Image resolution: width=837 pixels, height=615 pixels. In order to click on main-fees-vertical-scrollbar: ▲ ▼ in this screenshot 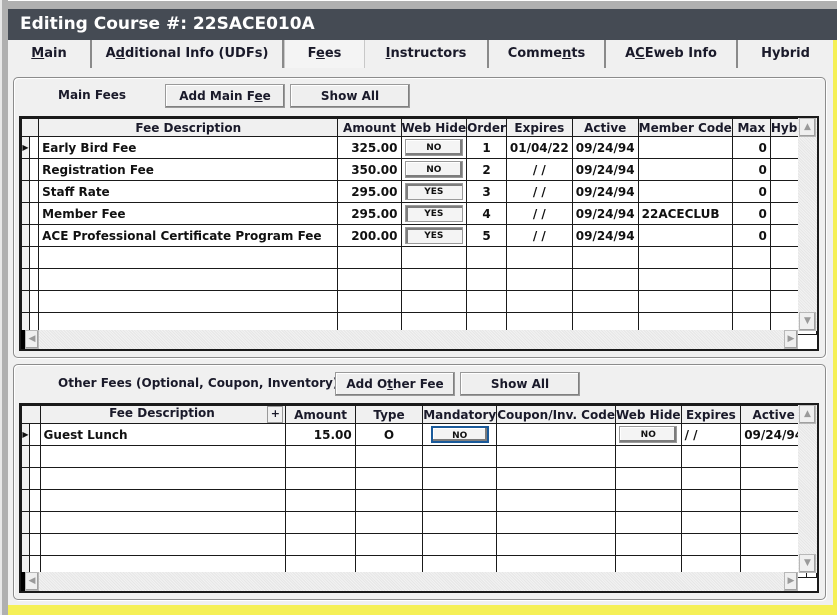, I will do `click(807, 224)`.